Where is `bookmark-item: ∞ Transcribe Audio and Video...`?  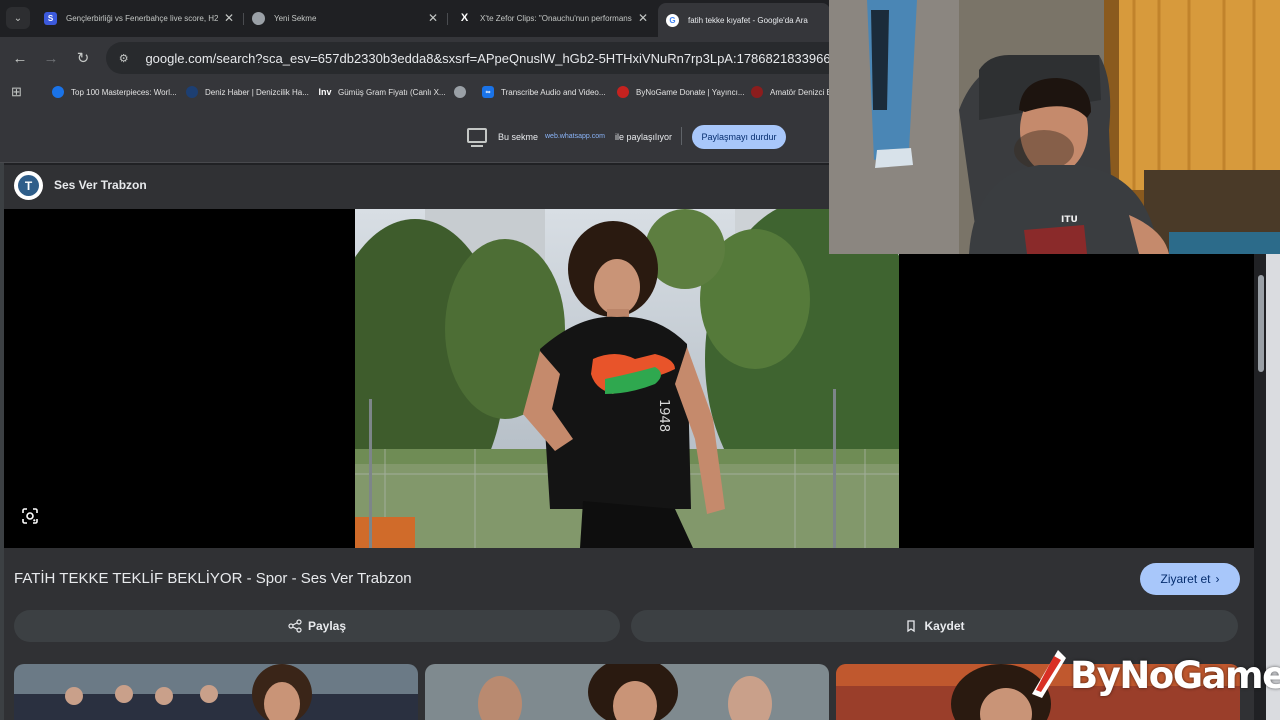 bookmark-item: ∞ Transcribe Audio and Video... is located at coordinates (544, 92).